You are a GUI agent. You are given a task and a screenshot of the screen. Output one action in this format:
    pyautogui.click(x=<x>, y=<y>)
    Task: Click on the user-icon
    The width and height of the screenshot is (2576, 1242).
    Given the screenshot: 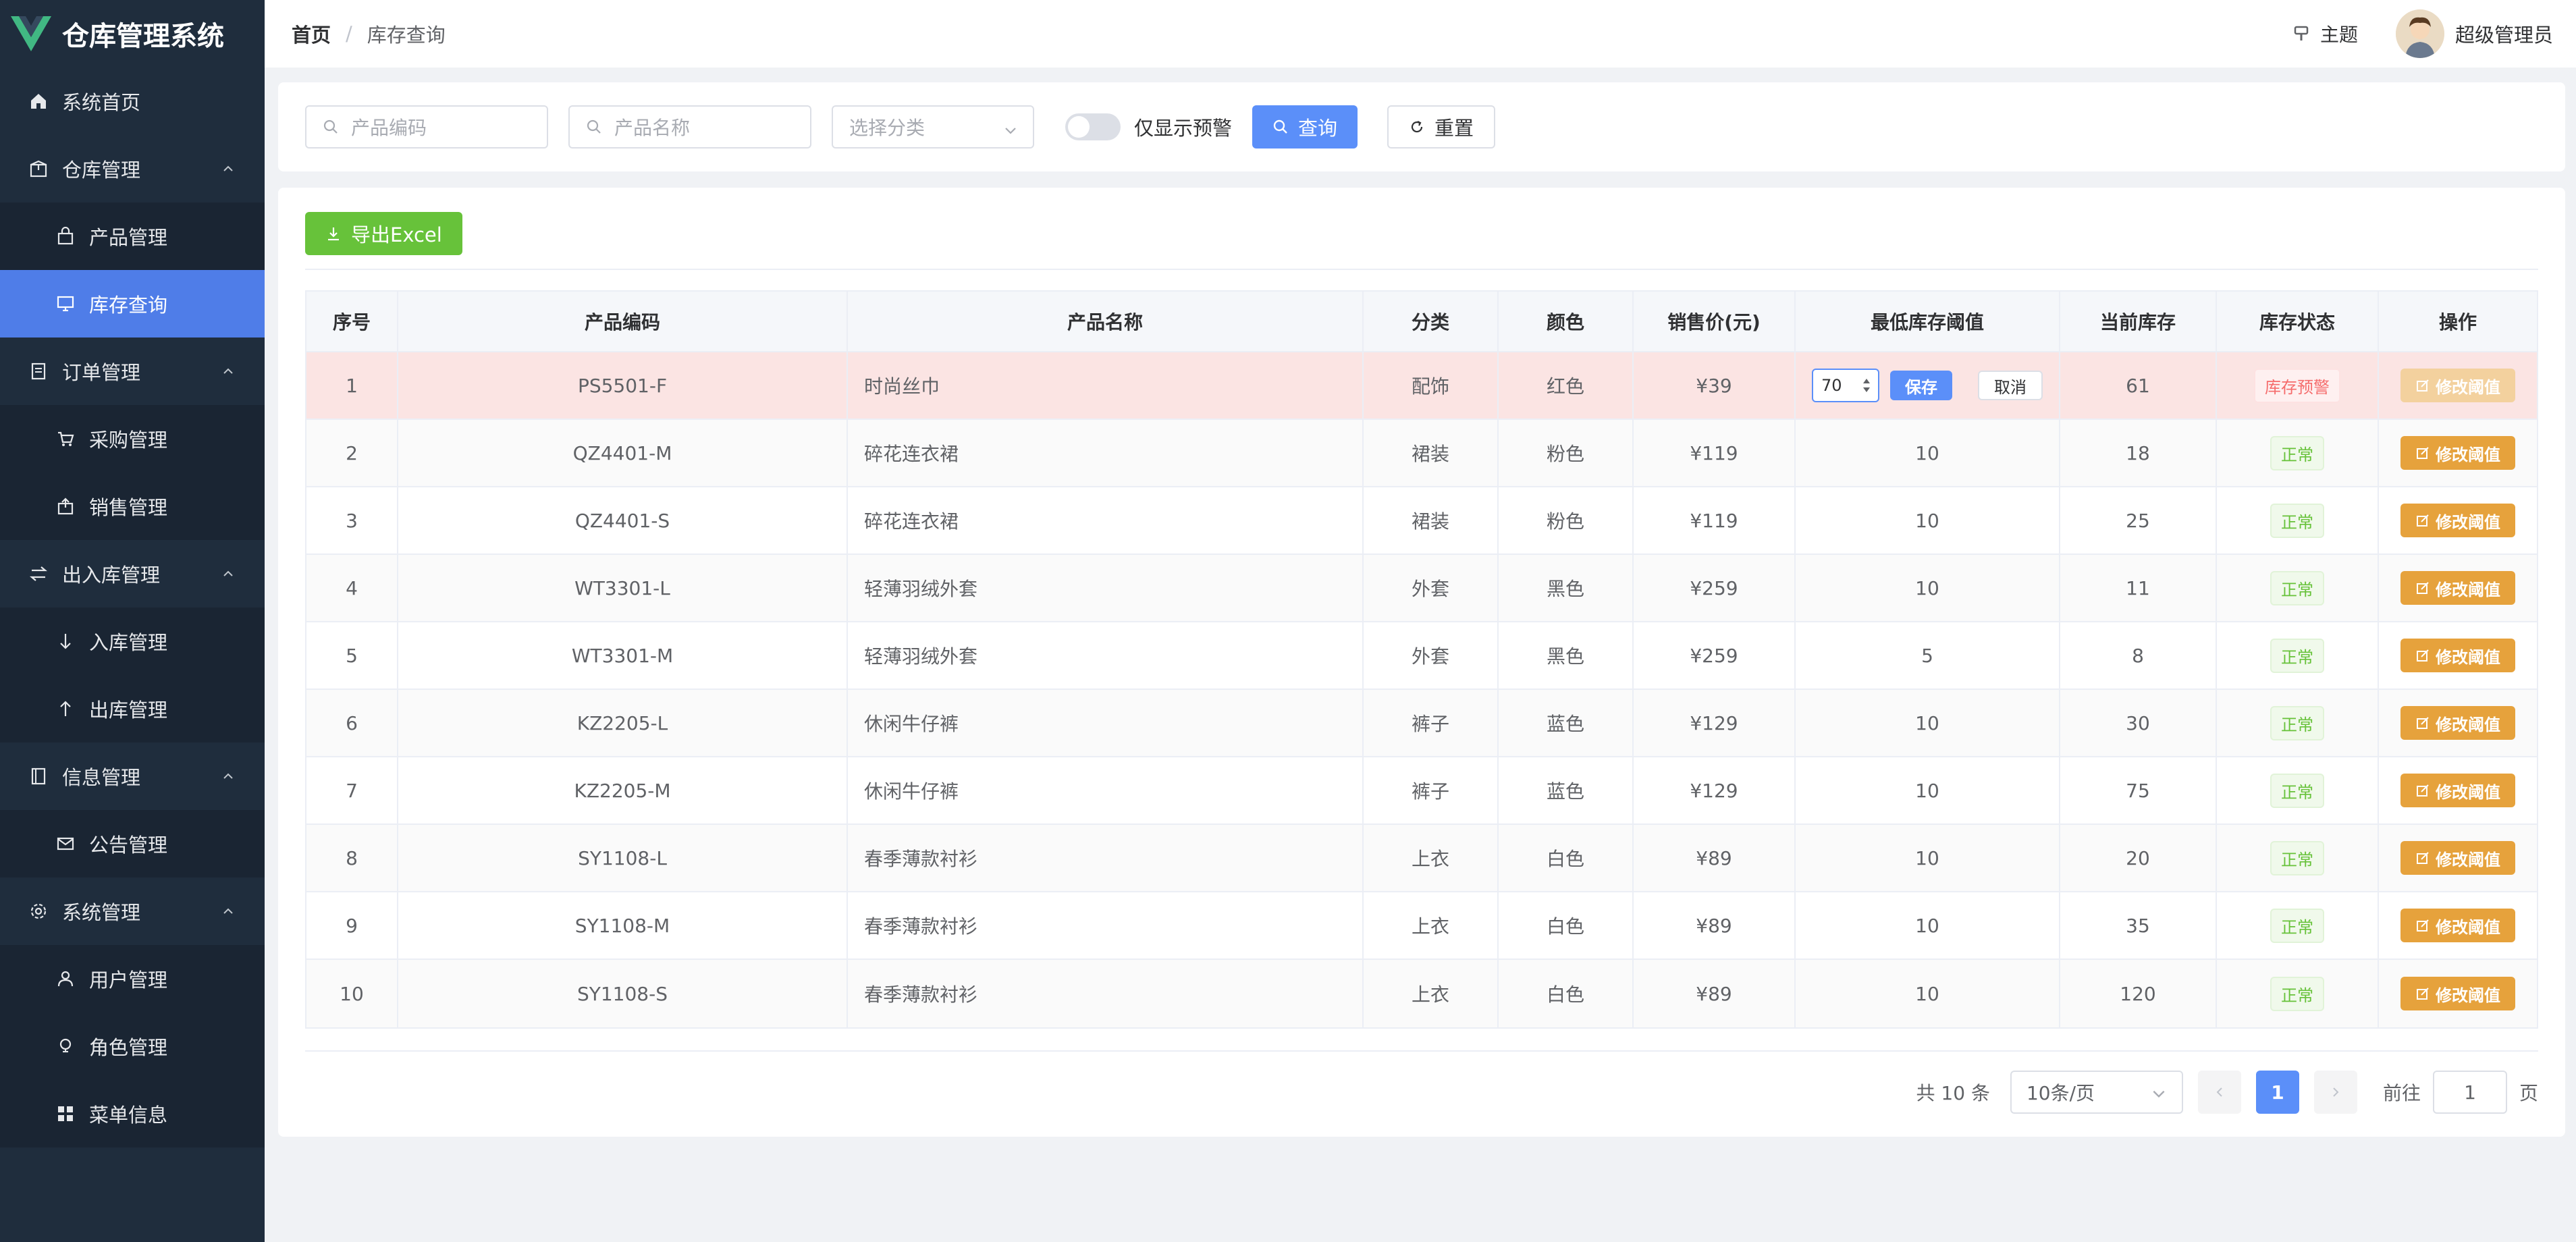 What is the action you would take?
    pyautogui.click(x=65, y=978)
    